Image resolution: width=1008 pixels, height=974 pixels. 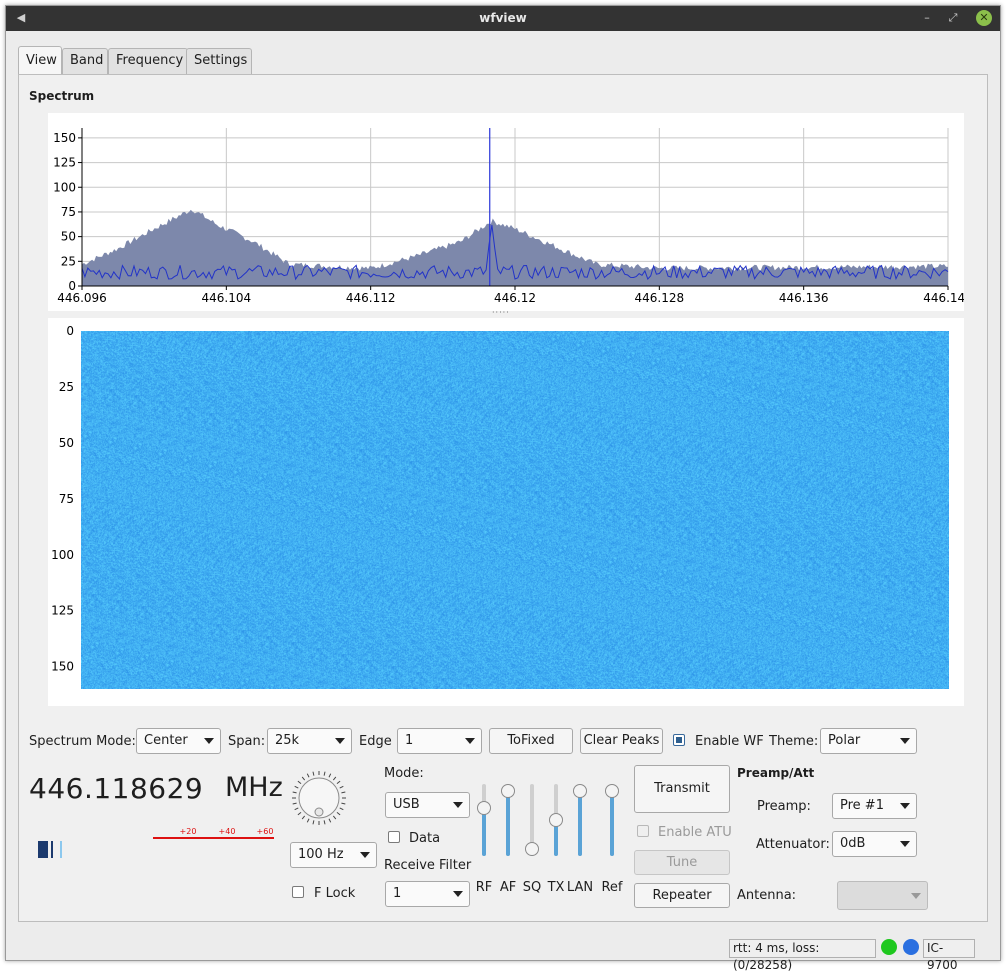 I want to click on clear-peaks-button: Clear Peaks, so click(x=621, y=741).